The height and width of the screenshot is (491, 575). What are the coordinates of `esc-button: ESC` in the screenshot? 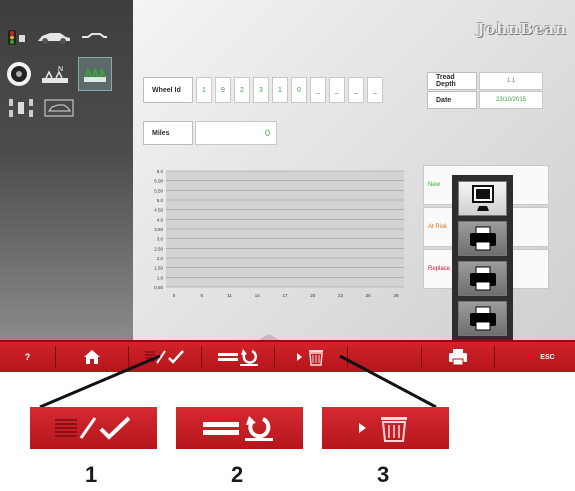 It's located at (547, 357).